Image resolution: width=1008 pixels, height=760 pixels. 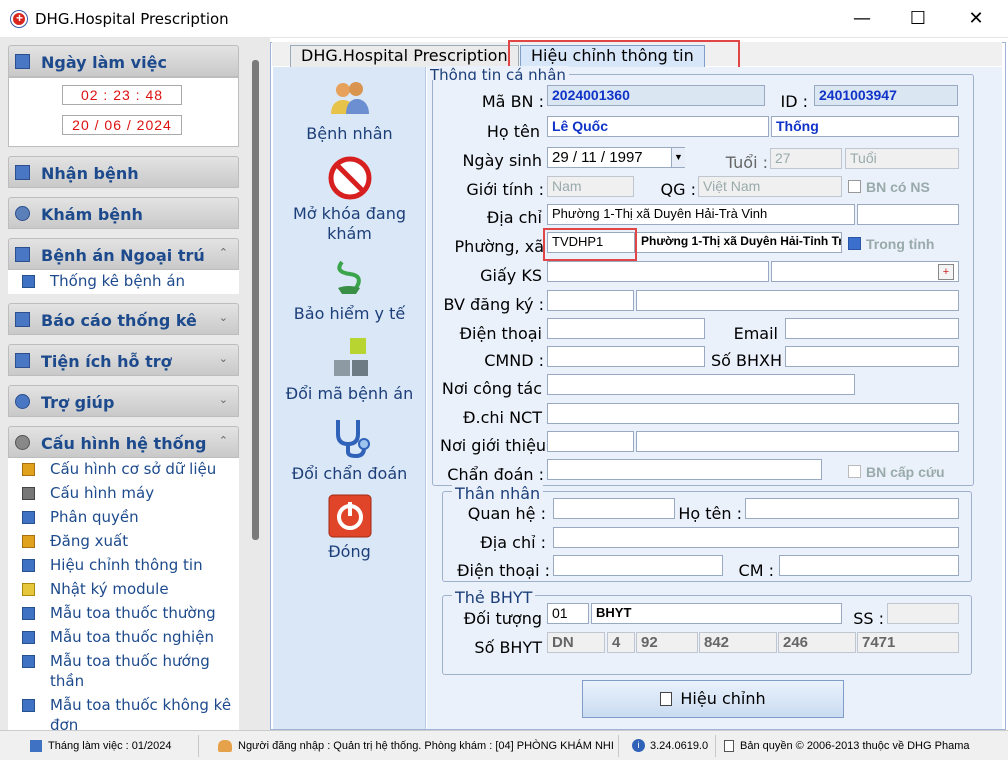 What do you see at coordinates (918, 19) in the screenshot?
I see `maximize-button: ☐` at bounding box center [918, 19].